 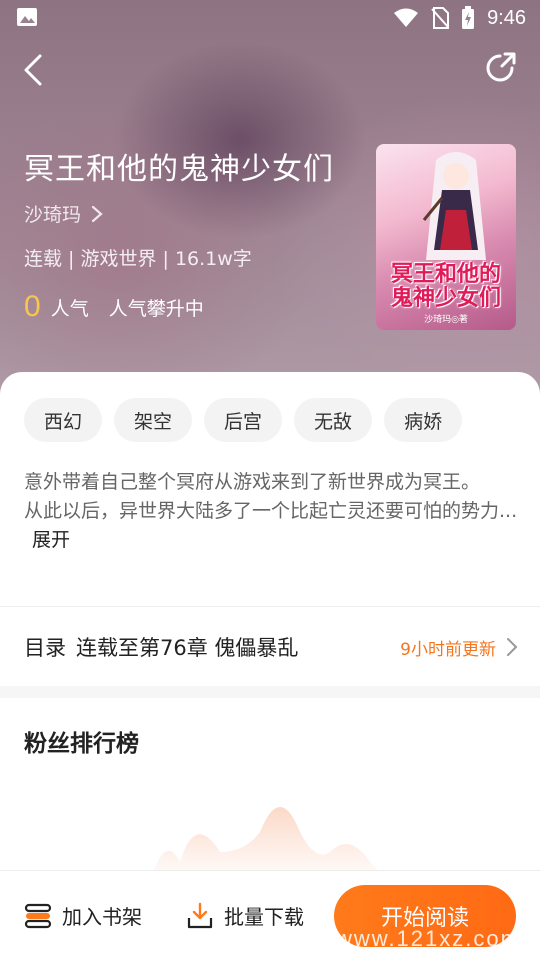 I want to click on divider, so click(x=270, y=606).